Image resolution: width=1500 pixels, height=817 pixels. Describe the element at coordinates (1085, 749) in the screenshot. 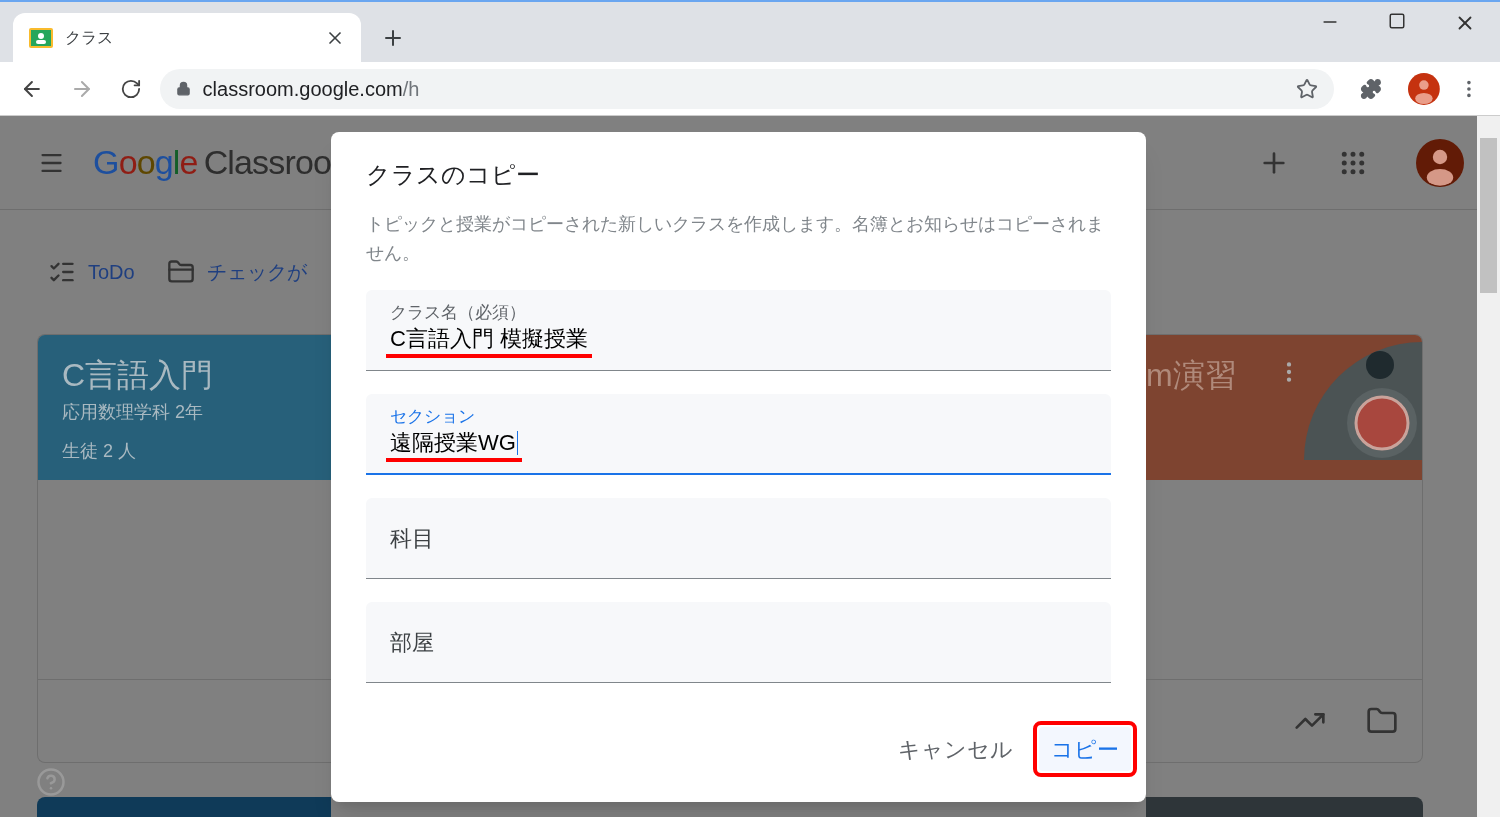

I see `copy-button: コピー` at that location.